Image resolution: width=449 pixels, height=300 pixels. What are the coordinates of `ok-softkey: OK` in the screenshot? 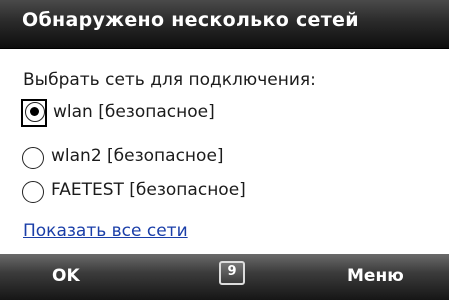 It's located at (66, 276).